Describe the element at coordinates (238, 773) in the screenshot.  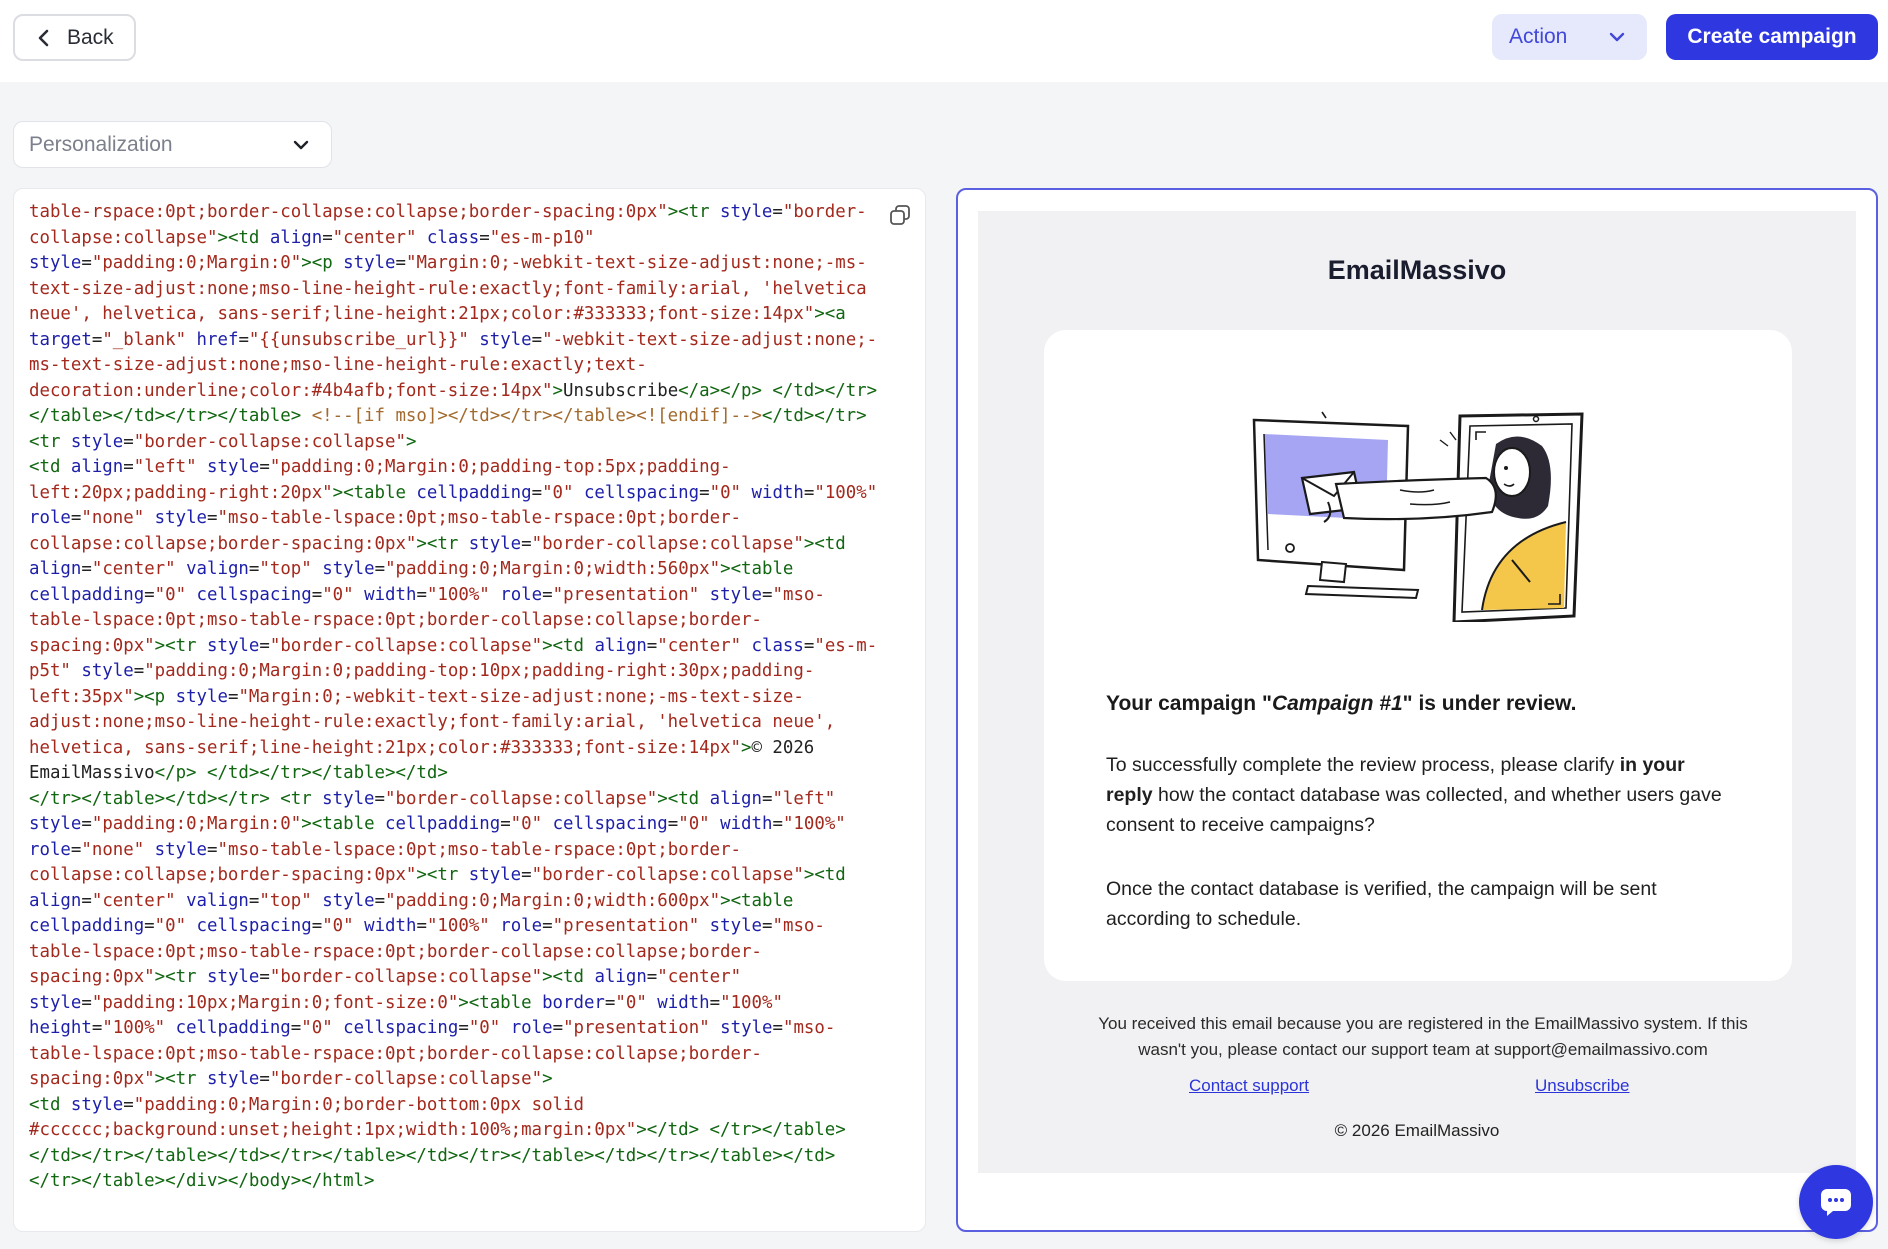
I see `code-line: EmailMassivo</p> </td></tr></table></td>` at that location.